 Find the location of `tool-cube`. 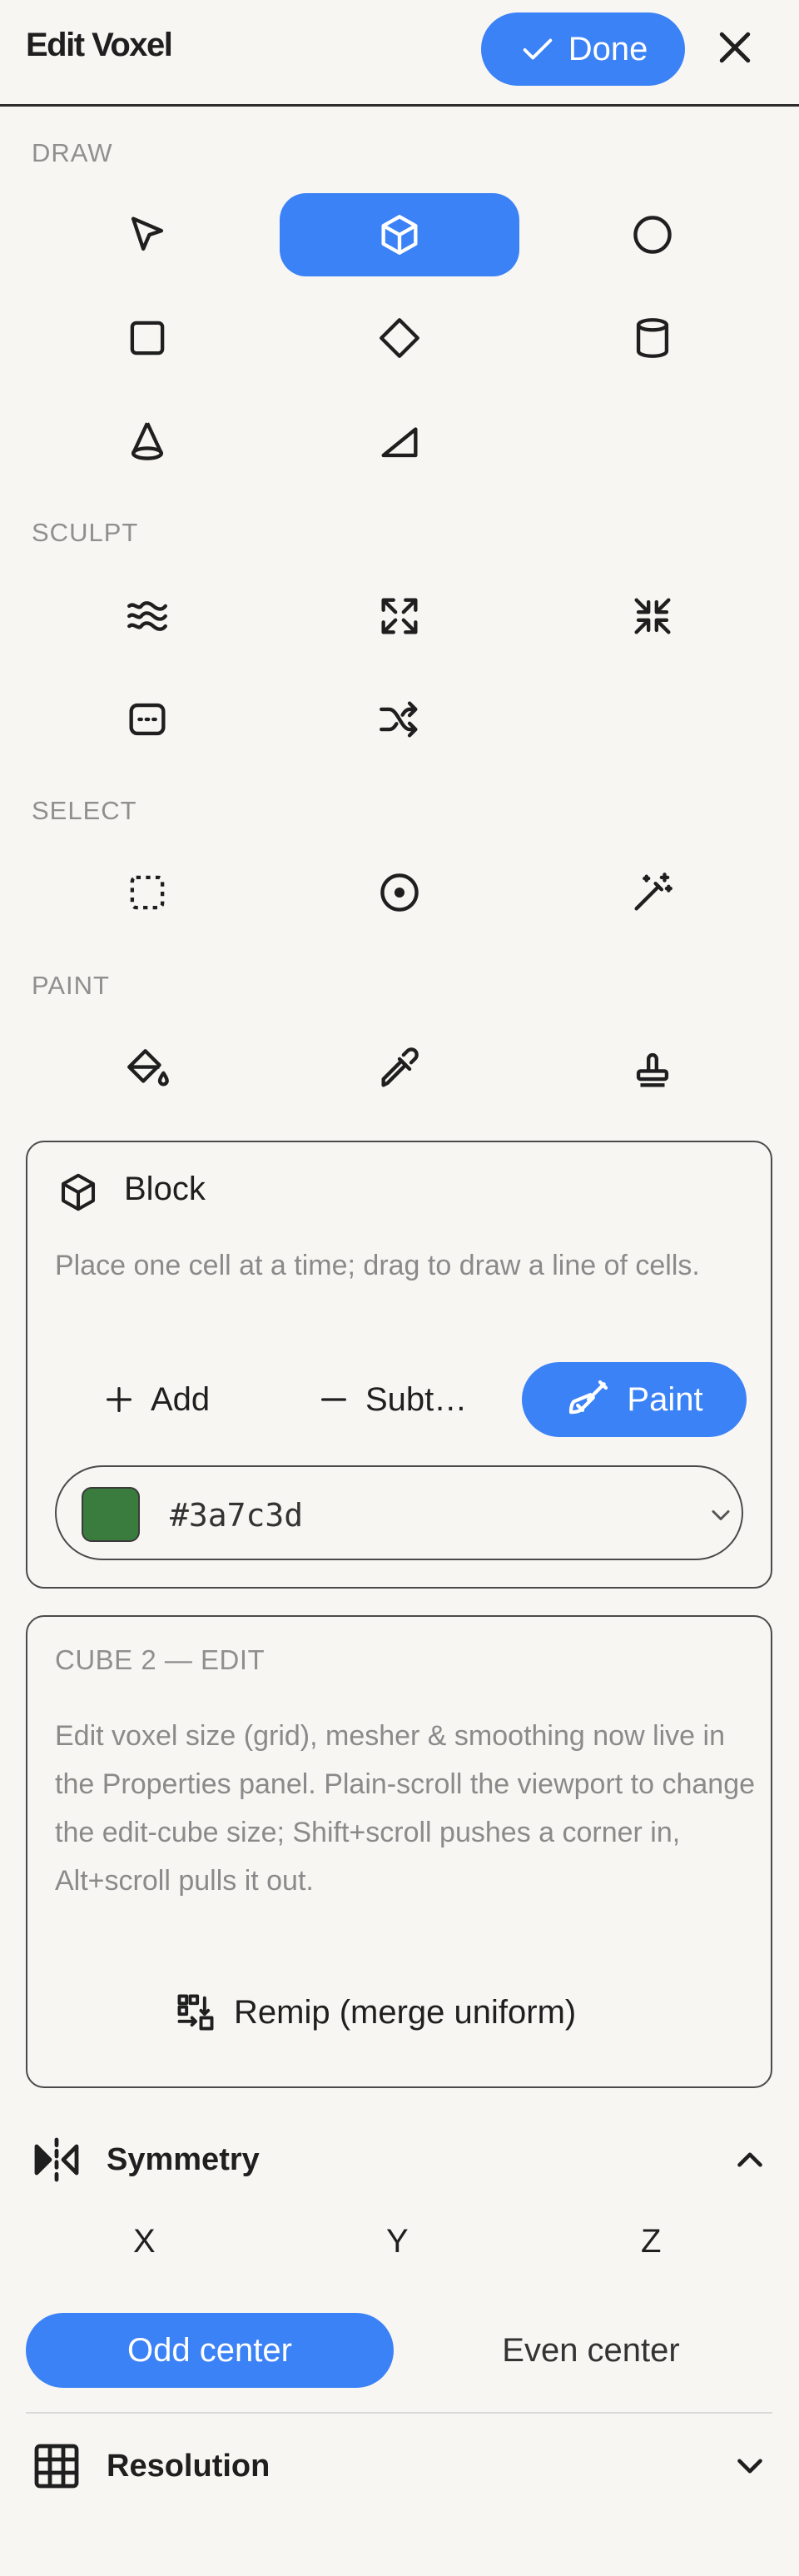

tool-cube is located at coordinates (400, 234).